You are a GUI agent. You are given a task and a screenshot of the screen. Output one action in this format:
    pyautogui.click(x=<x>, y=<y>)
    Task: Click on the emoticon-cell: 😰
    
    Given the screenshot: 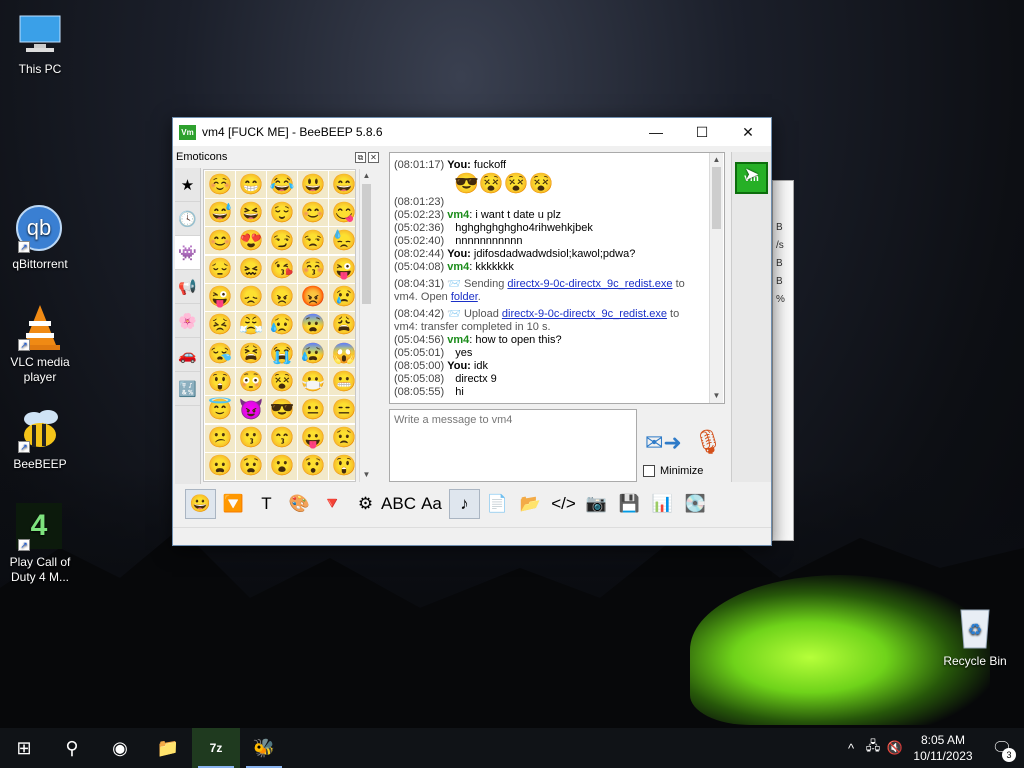 What is the action you would take?
    pyautogui.click(x=313, y=354)
    